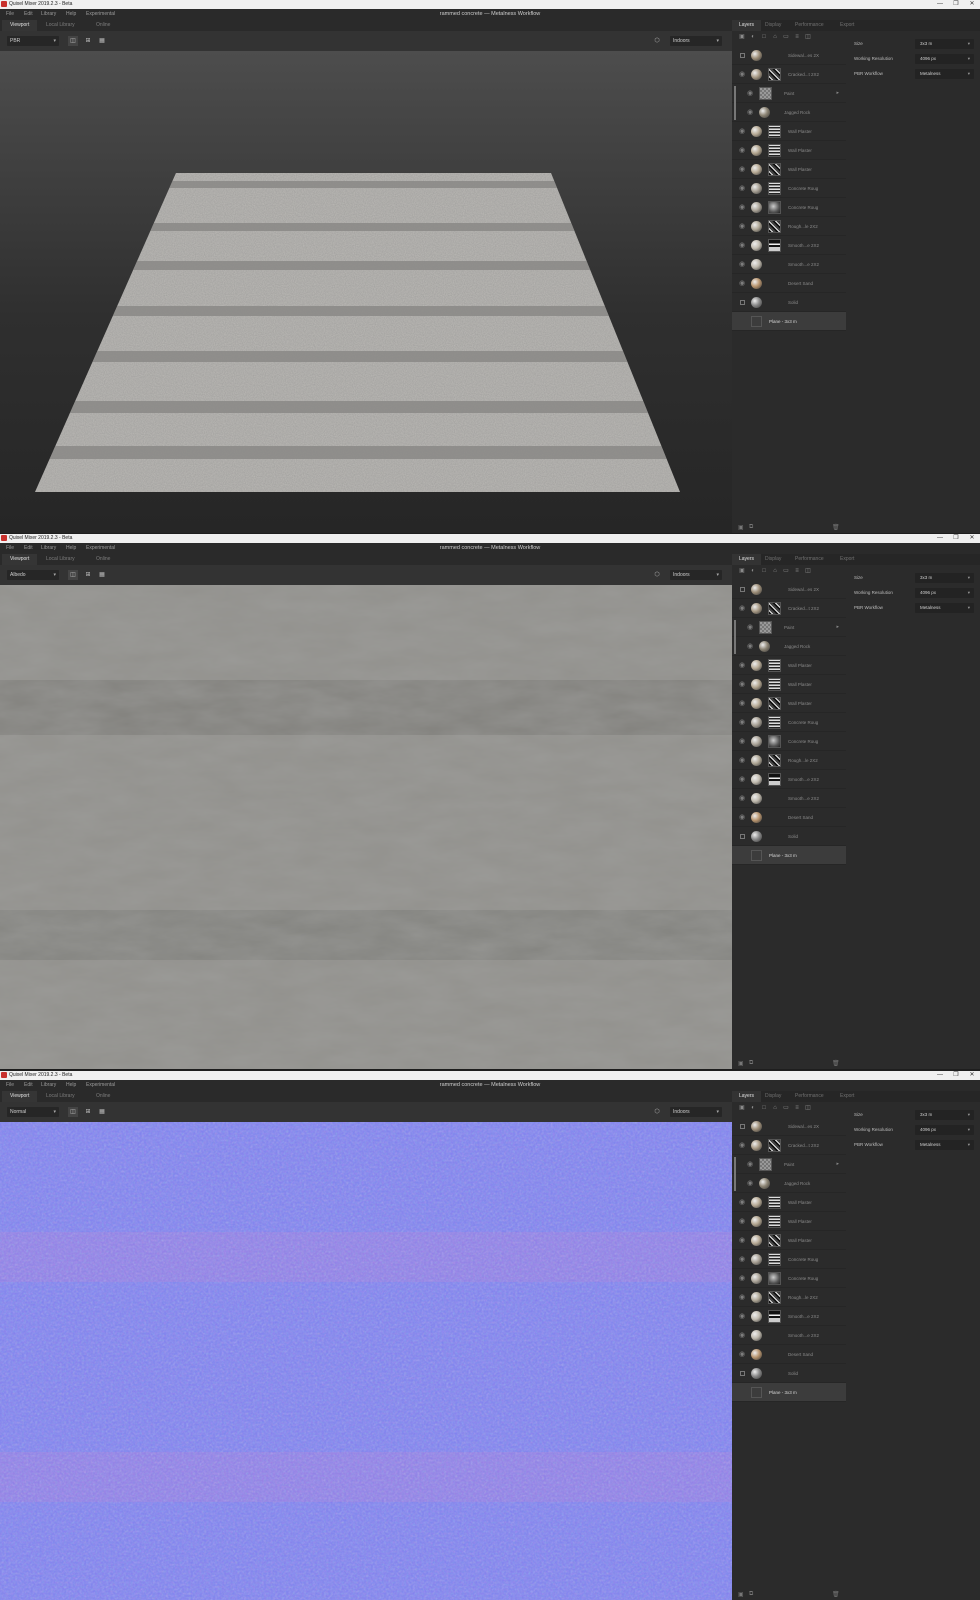 The width and height of the screenshot is (980, 1600). I want to click on tab-viewport: Viewport, so click(20, 559).